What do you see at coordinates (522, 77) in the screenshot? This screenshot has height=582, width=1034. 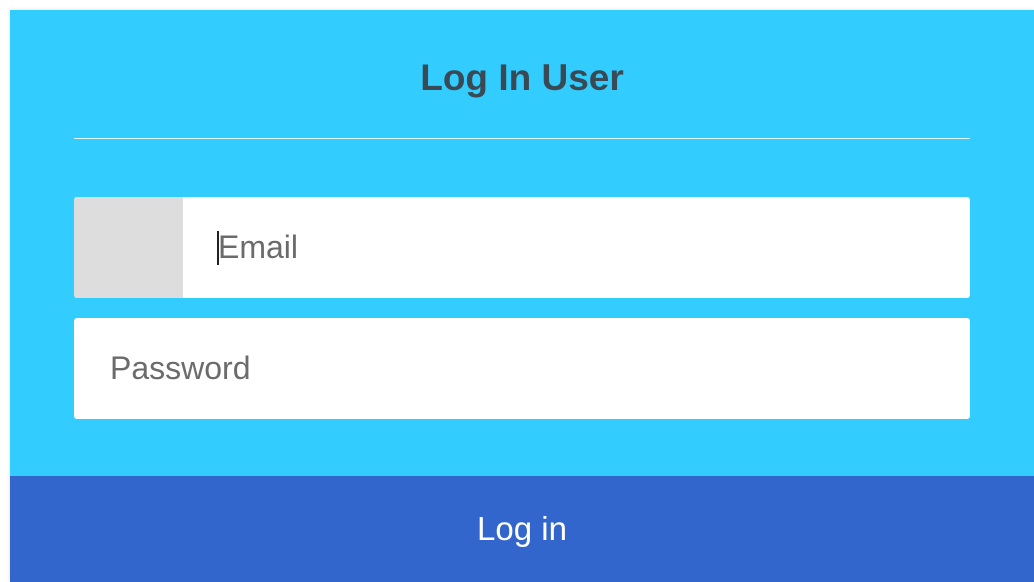 I see `page-title: Log In User` at bounding box center [522, 77].